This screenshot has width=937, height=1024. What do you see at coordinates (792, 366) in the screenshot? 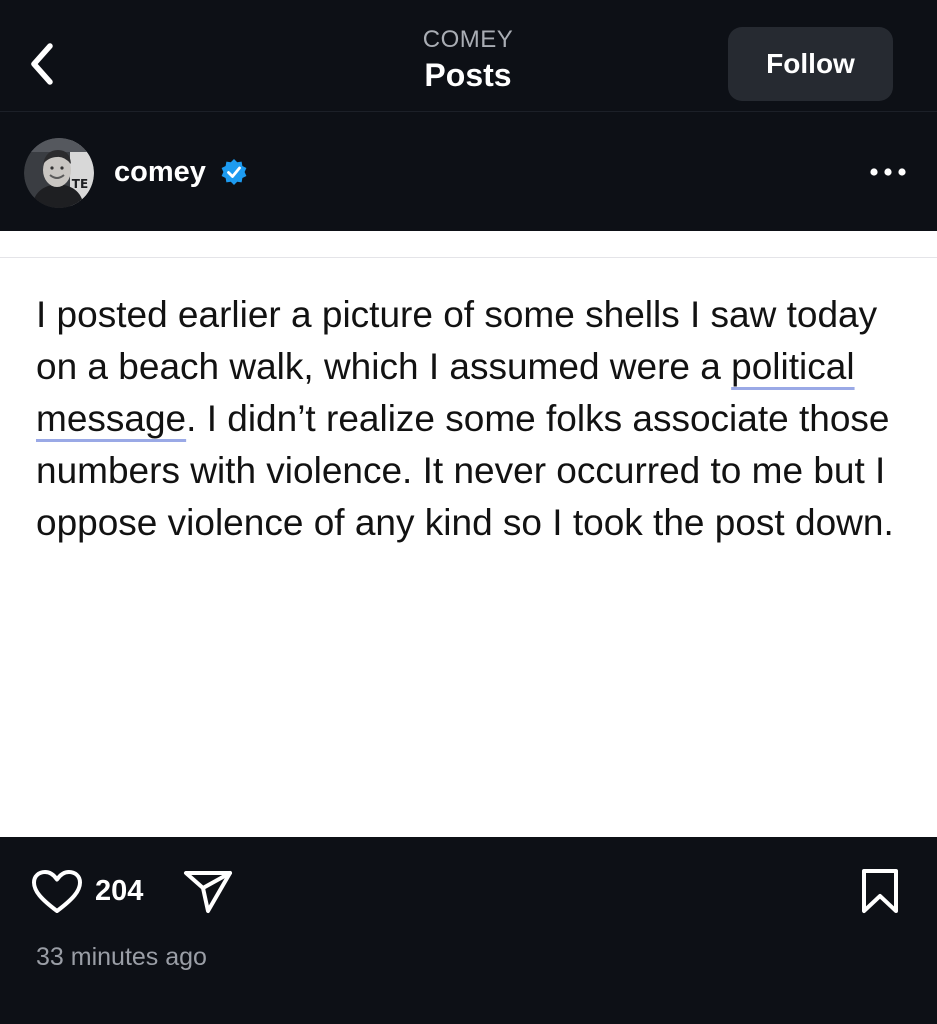
I see `post-text-underlined-political: political` at bounding box center [792, 366].